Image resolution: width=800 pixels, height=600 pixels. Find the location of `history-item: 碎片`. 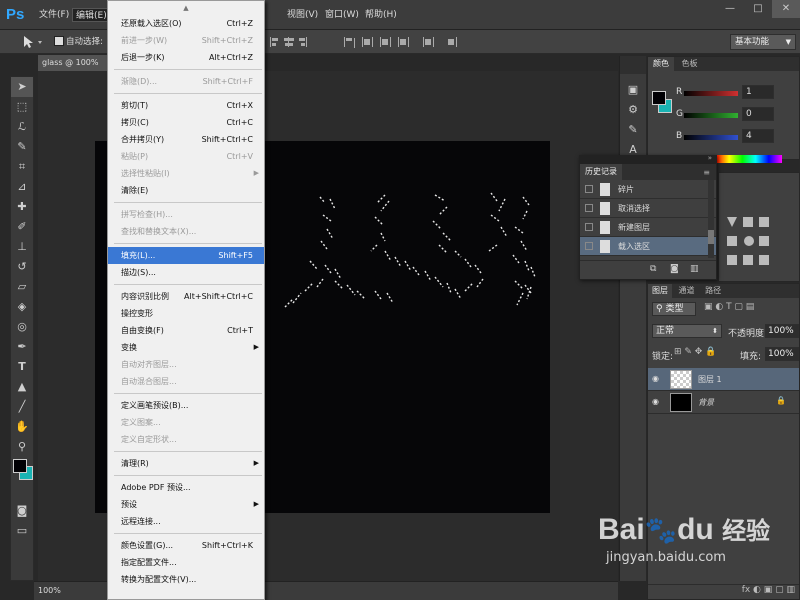

history-item: 碎片 is located at coordinates (648, 189).